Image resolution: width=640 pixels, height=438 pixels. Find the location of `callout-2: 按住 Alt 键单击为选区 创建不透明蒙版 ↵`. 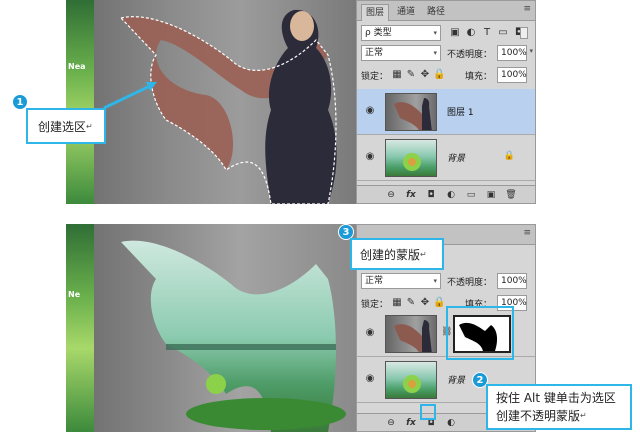

callout-2: 按住 Alt 键单击为选区 创建不透明蒙版 ↵ is located at coordinates (559, 407).